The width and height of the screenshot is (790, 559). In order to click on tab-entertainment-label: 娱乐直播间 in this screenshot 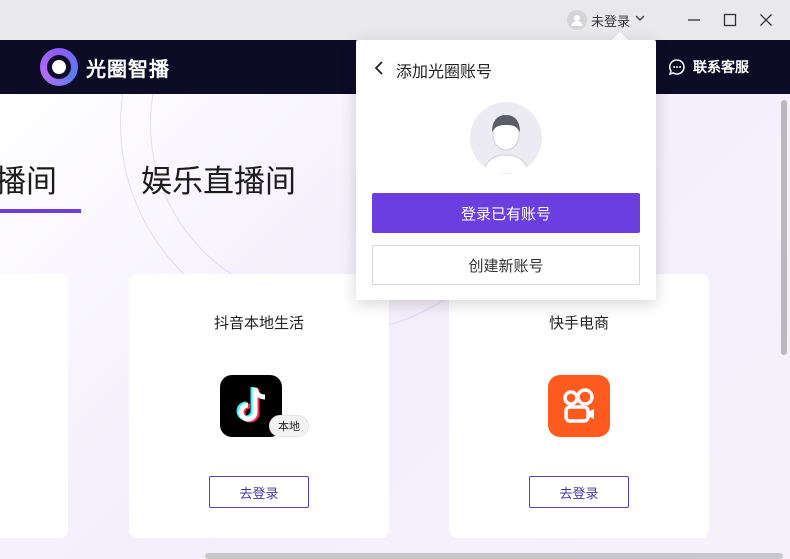, I will do `click(218, 182)`.